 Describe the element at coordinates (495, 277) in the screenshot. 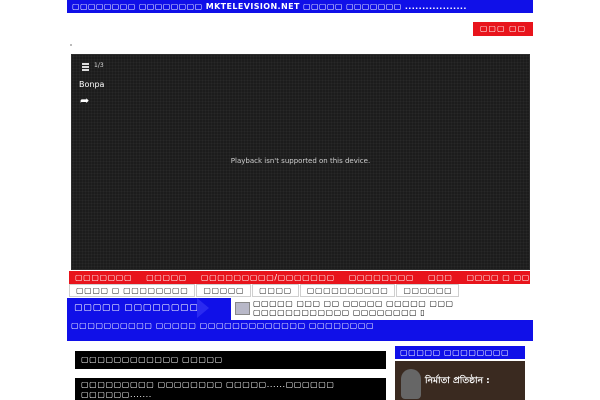

I see `nav-item: ▢▢▢▢ ▢ ▢▢▢▢▢▢` at that location.